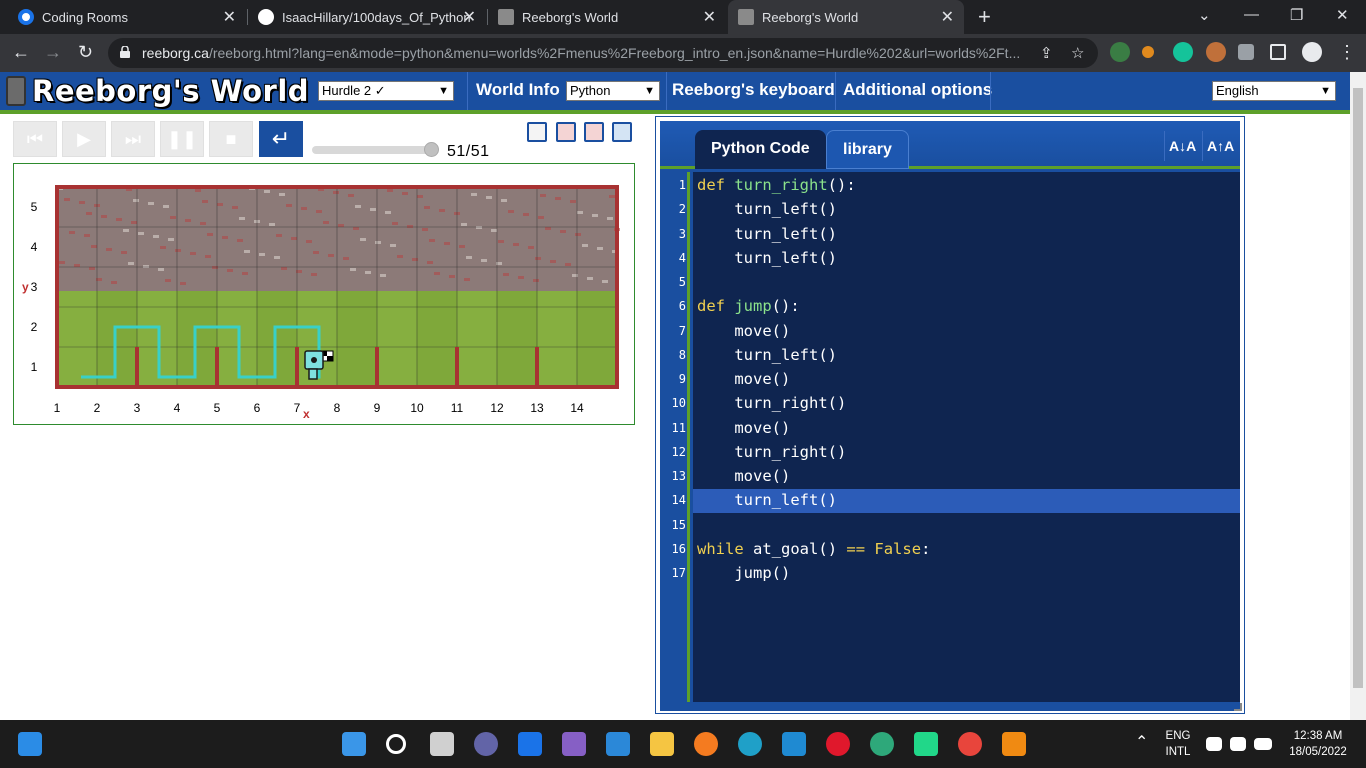 This screenshot has height=768, width=1366. Describe the element at coordinates (1182, 146) in the screenshot. I see `decrease-font-button: A↓A` at that location.